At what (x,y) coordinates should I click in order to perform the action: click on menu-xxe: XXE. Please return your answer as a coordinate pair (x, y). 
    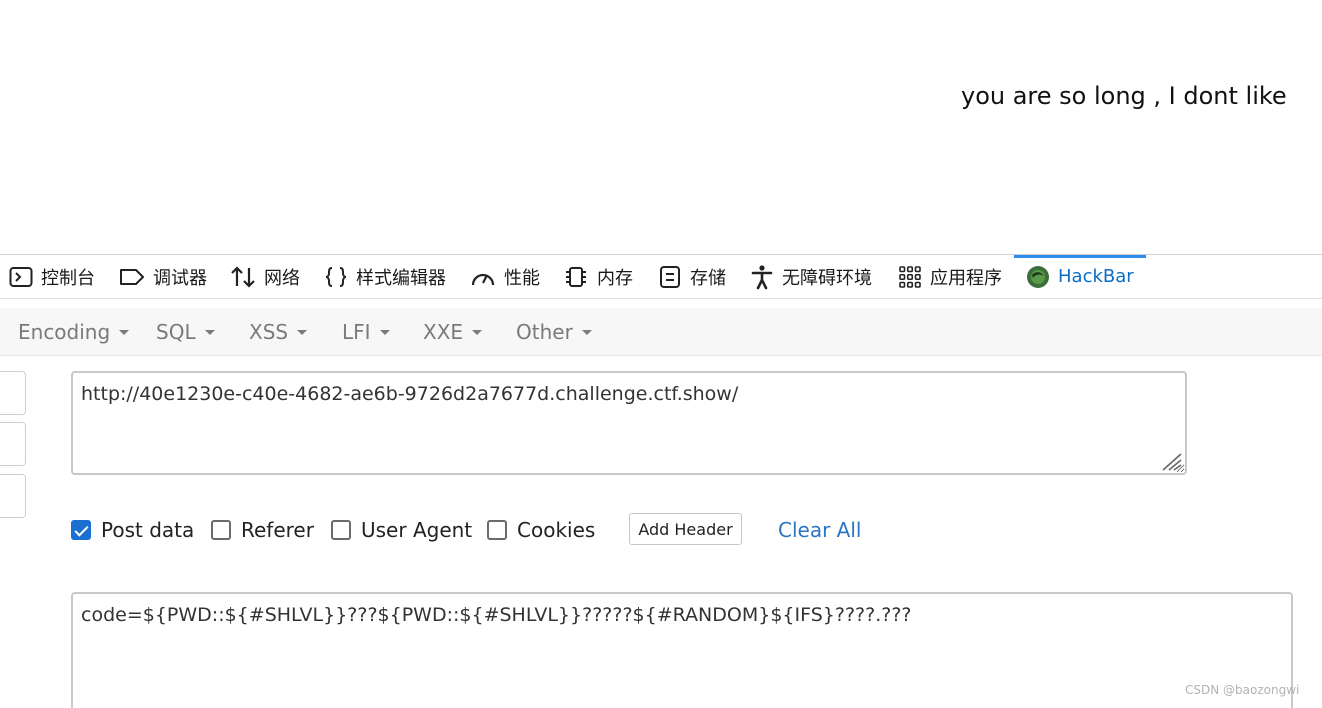
    Looking at the image, I should click on (453, 332).